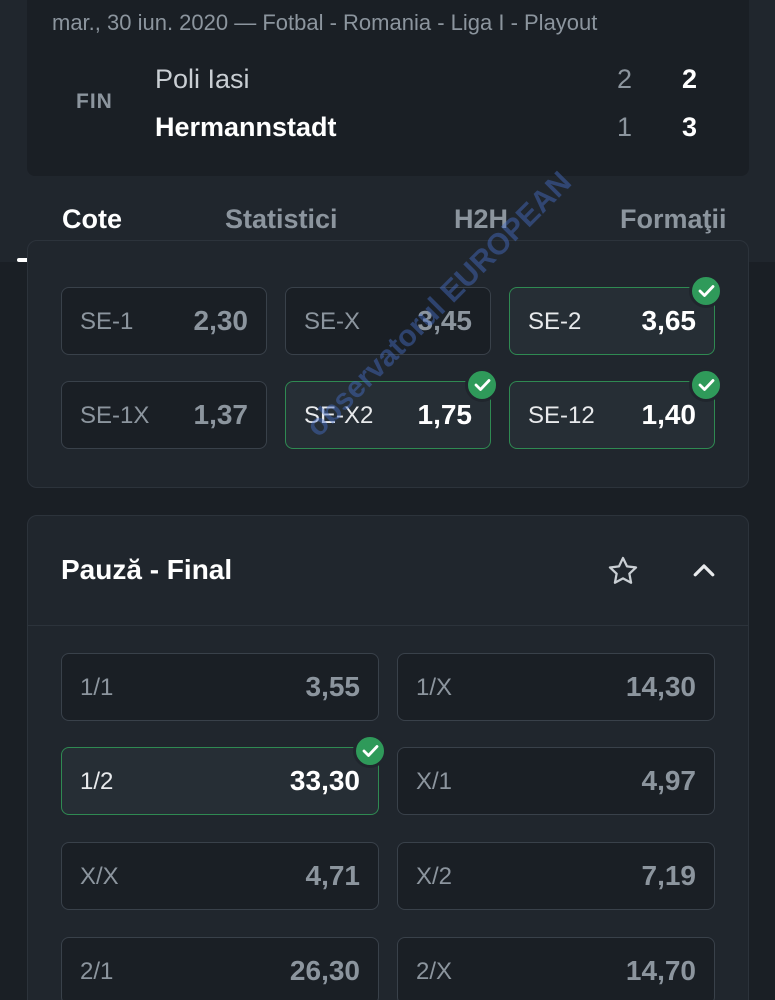 This screenshot has height=1000, width=775. Describe the element at coordinates (115, 415) in the screenshot. I see `odds-label: SE-1X` at that location.